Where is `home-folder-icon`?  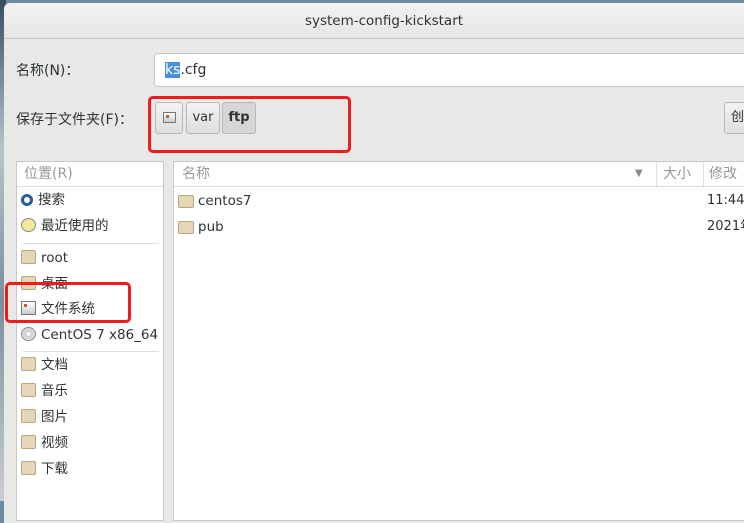 home-folder-icon is located at coordinates (28, 257).